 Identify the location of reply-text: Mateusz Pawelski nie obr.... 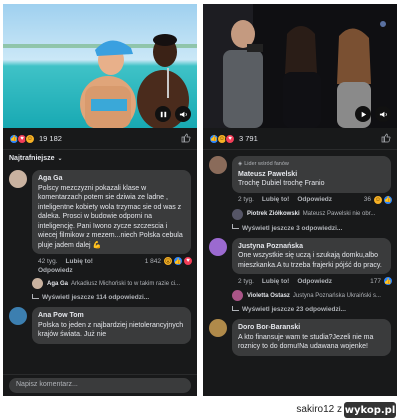
(339, 214).